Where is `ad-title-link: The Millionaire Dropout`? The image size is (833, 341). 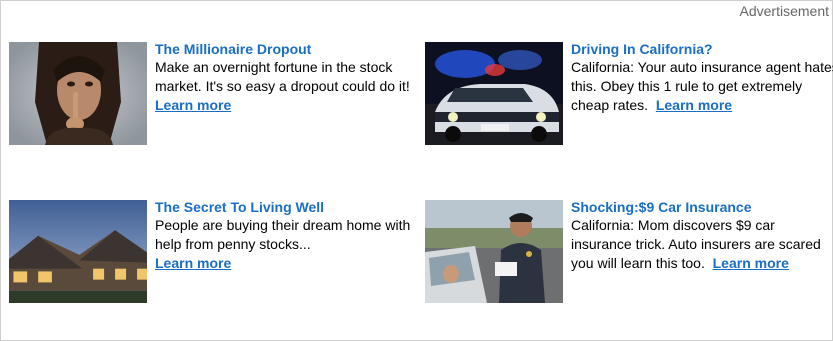
ad-title-link: The Millionaire Dropout is located at coordinates (289, 49).